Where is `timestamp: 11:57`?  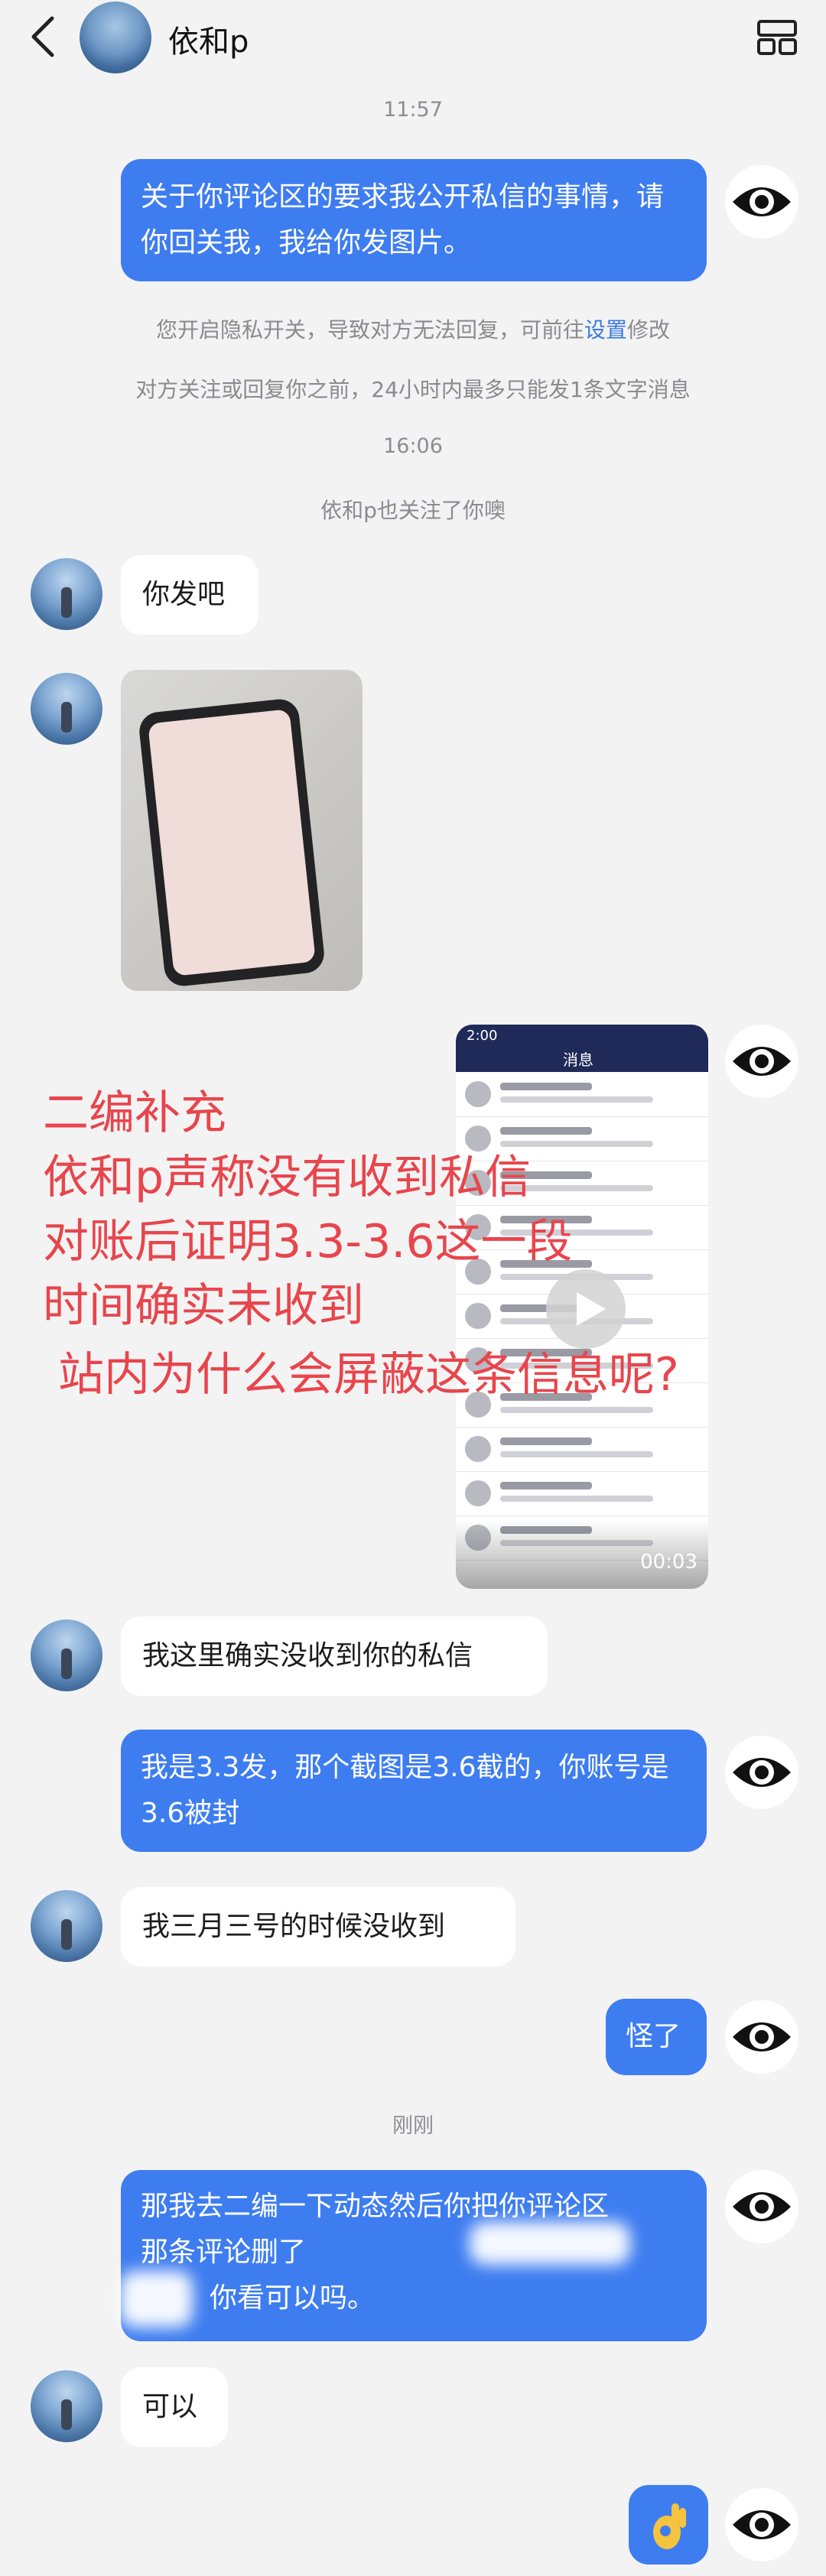
timestamp: 11:57 is located at coordinates (413, 110).